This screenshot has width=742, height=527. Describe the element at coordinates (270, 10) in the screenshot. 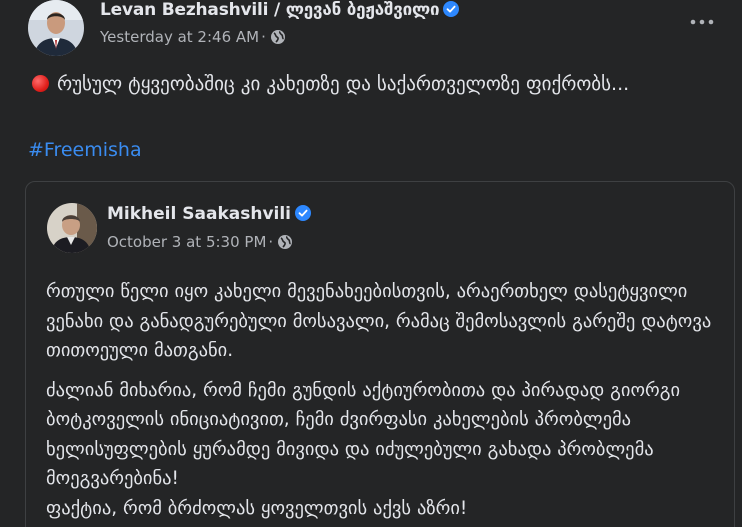

I see `author-name-text: Levan Bezhashvili / ლევან ბეჟაშვილი` at that location.